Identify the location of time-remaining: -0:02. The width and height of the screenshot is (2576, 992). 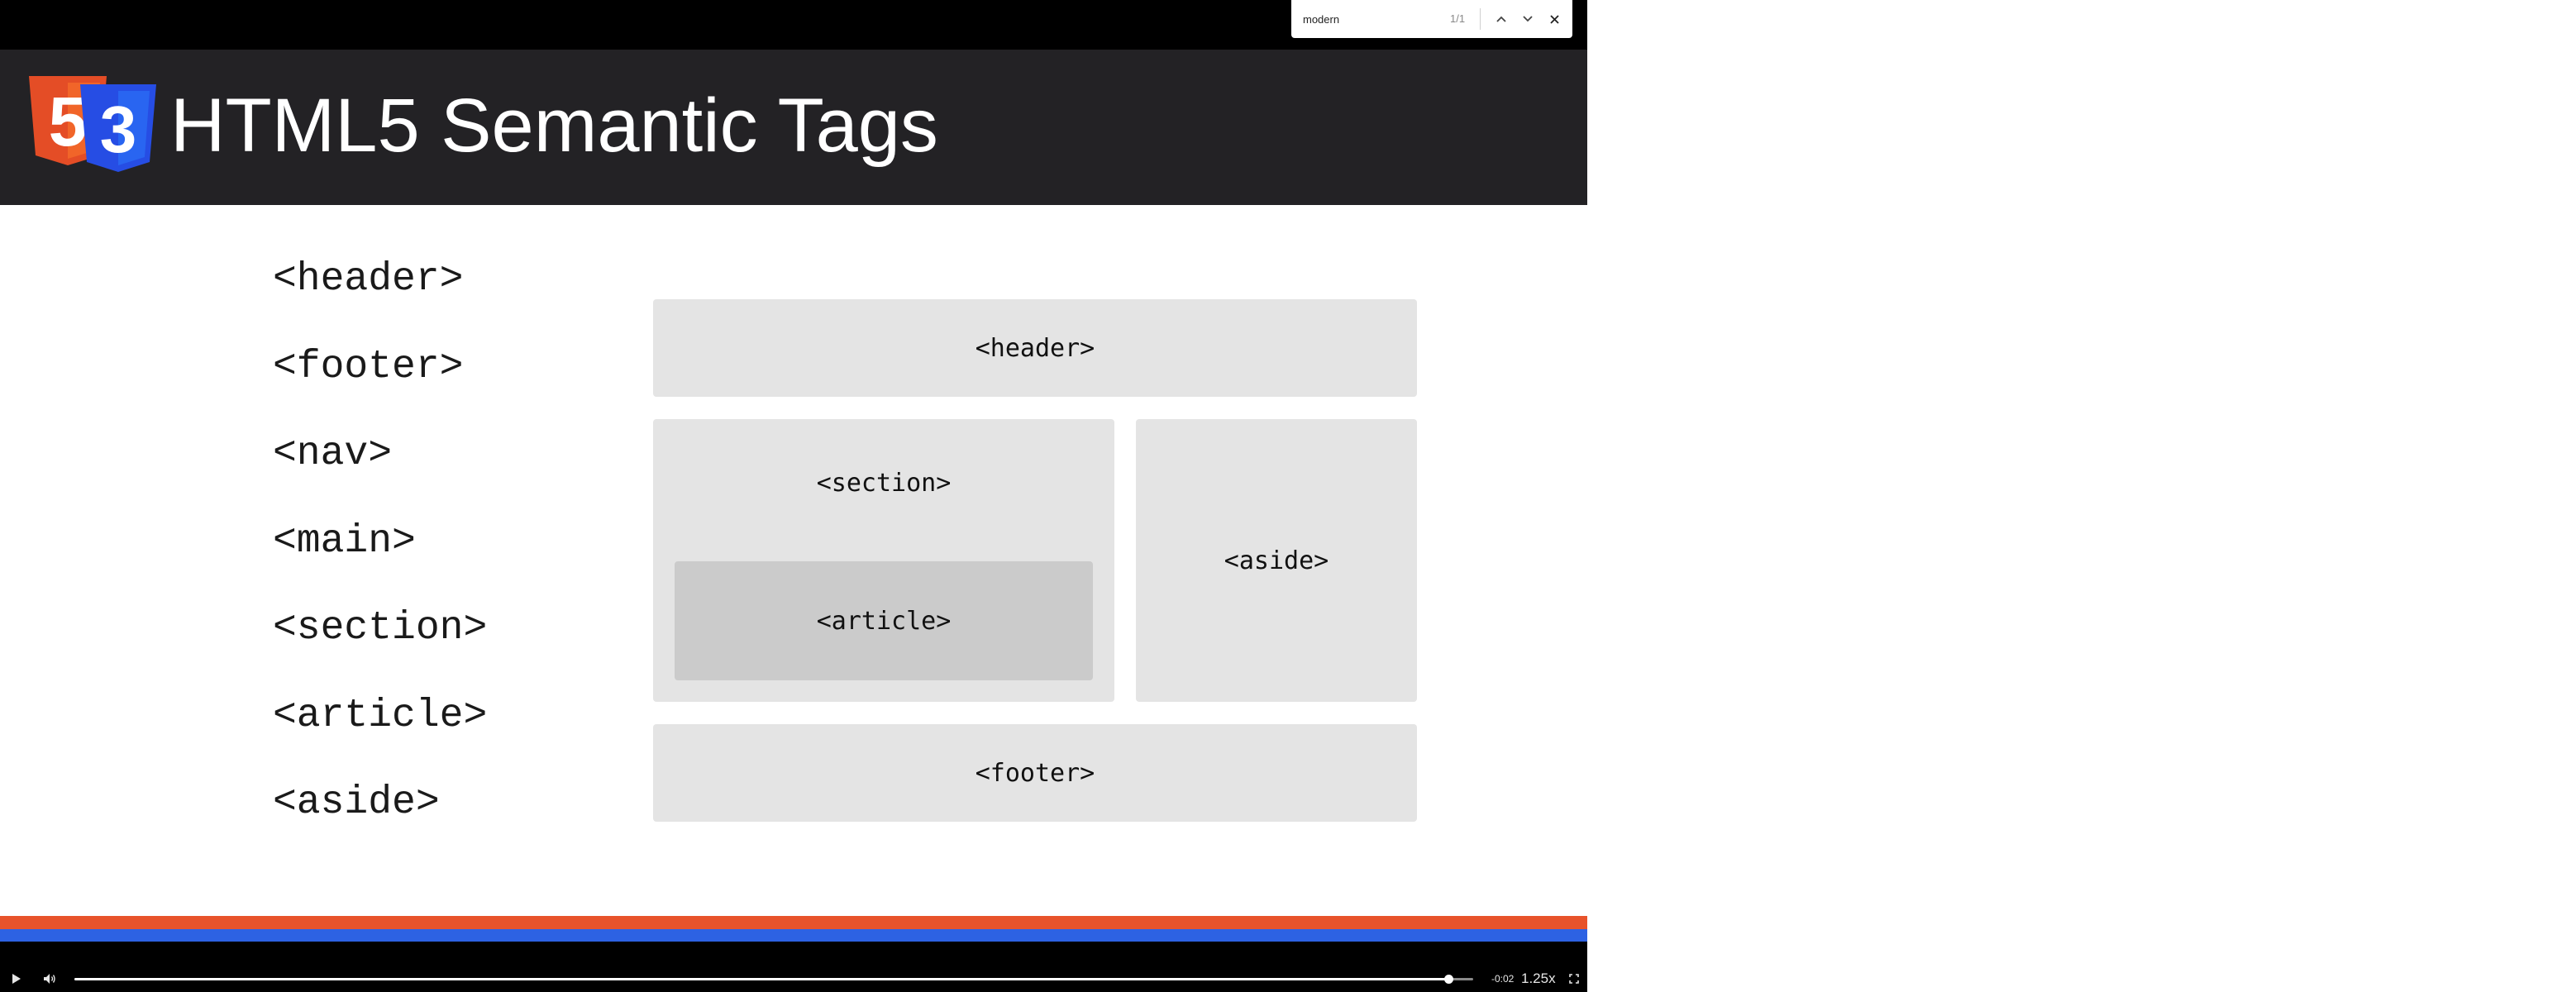
(1503, 979).